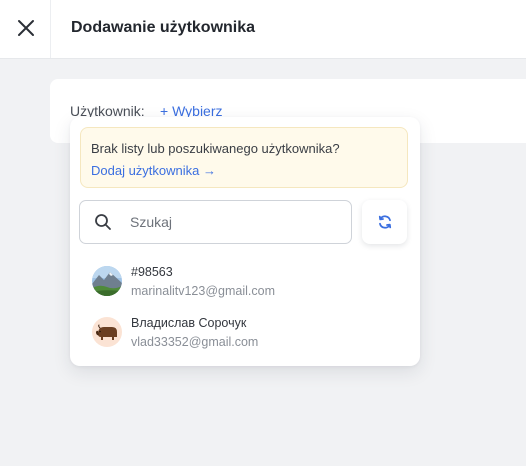 This screenshot has width=526, height=466. I want to click on refresh-icon, so click(384, 222).